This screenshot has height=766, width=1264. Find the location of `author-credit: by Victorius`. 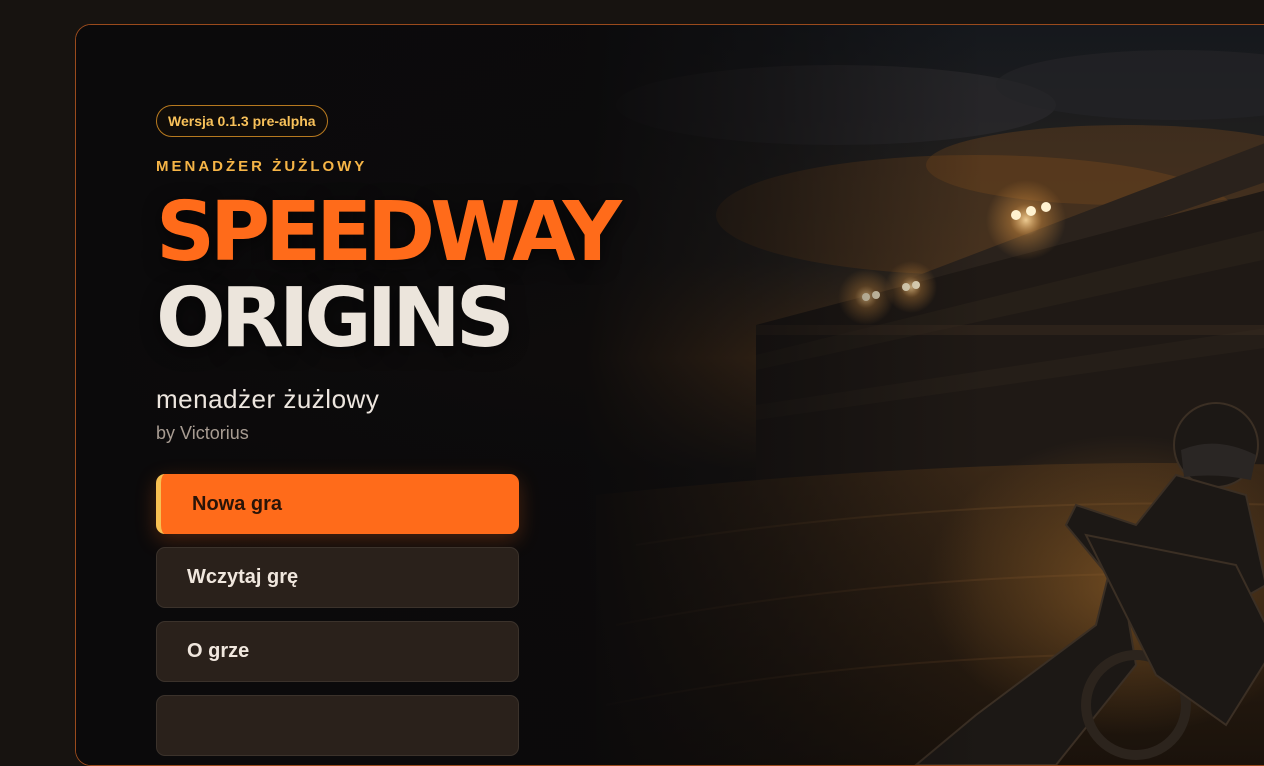

author-credit: by Victorius is located at coordinates (202, 433).